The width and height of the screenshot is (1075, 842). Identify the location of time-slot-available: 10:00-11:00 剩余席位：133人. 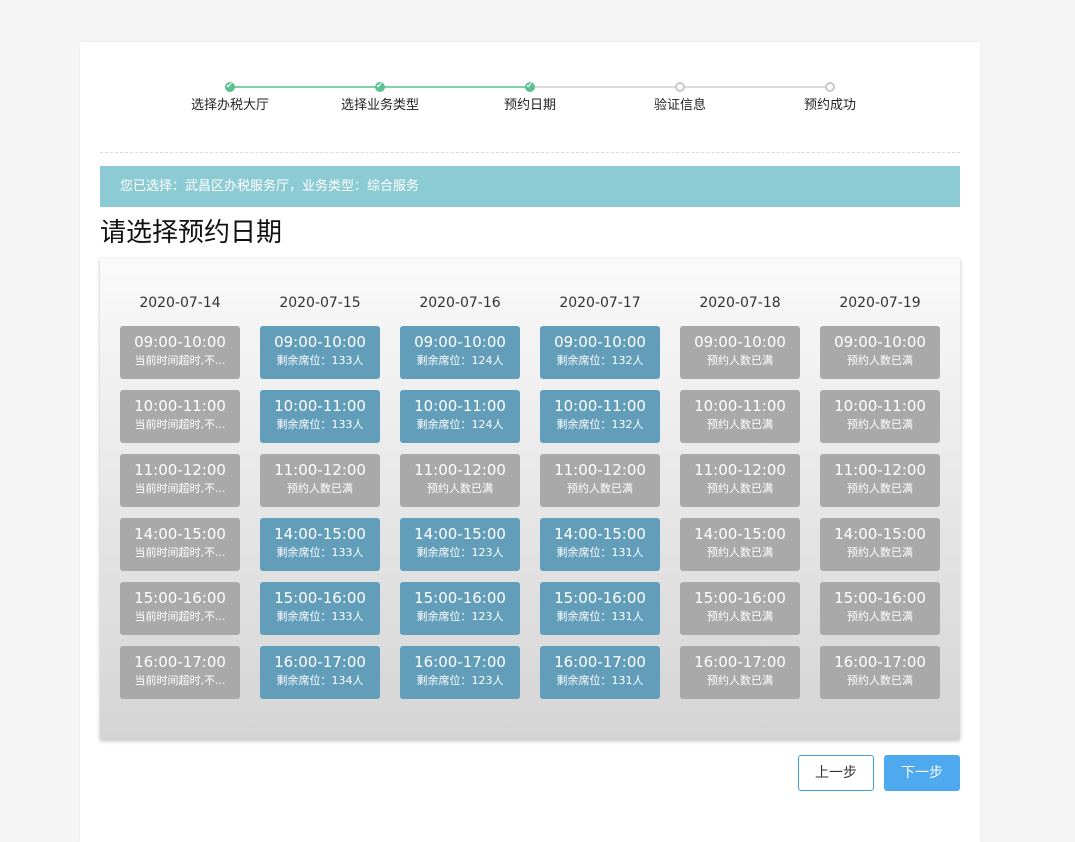
(320, 416).